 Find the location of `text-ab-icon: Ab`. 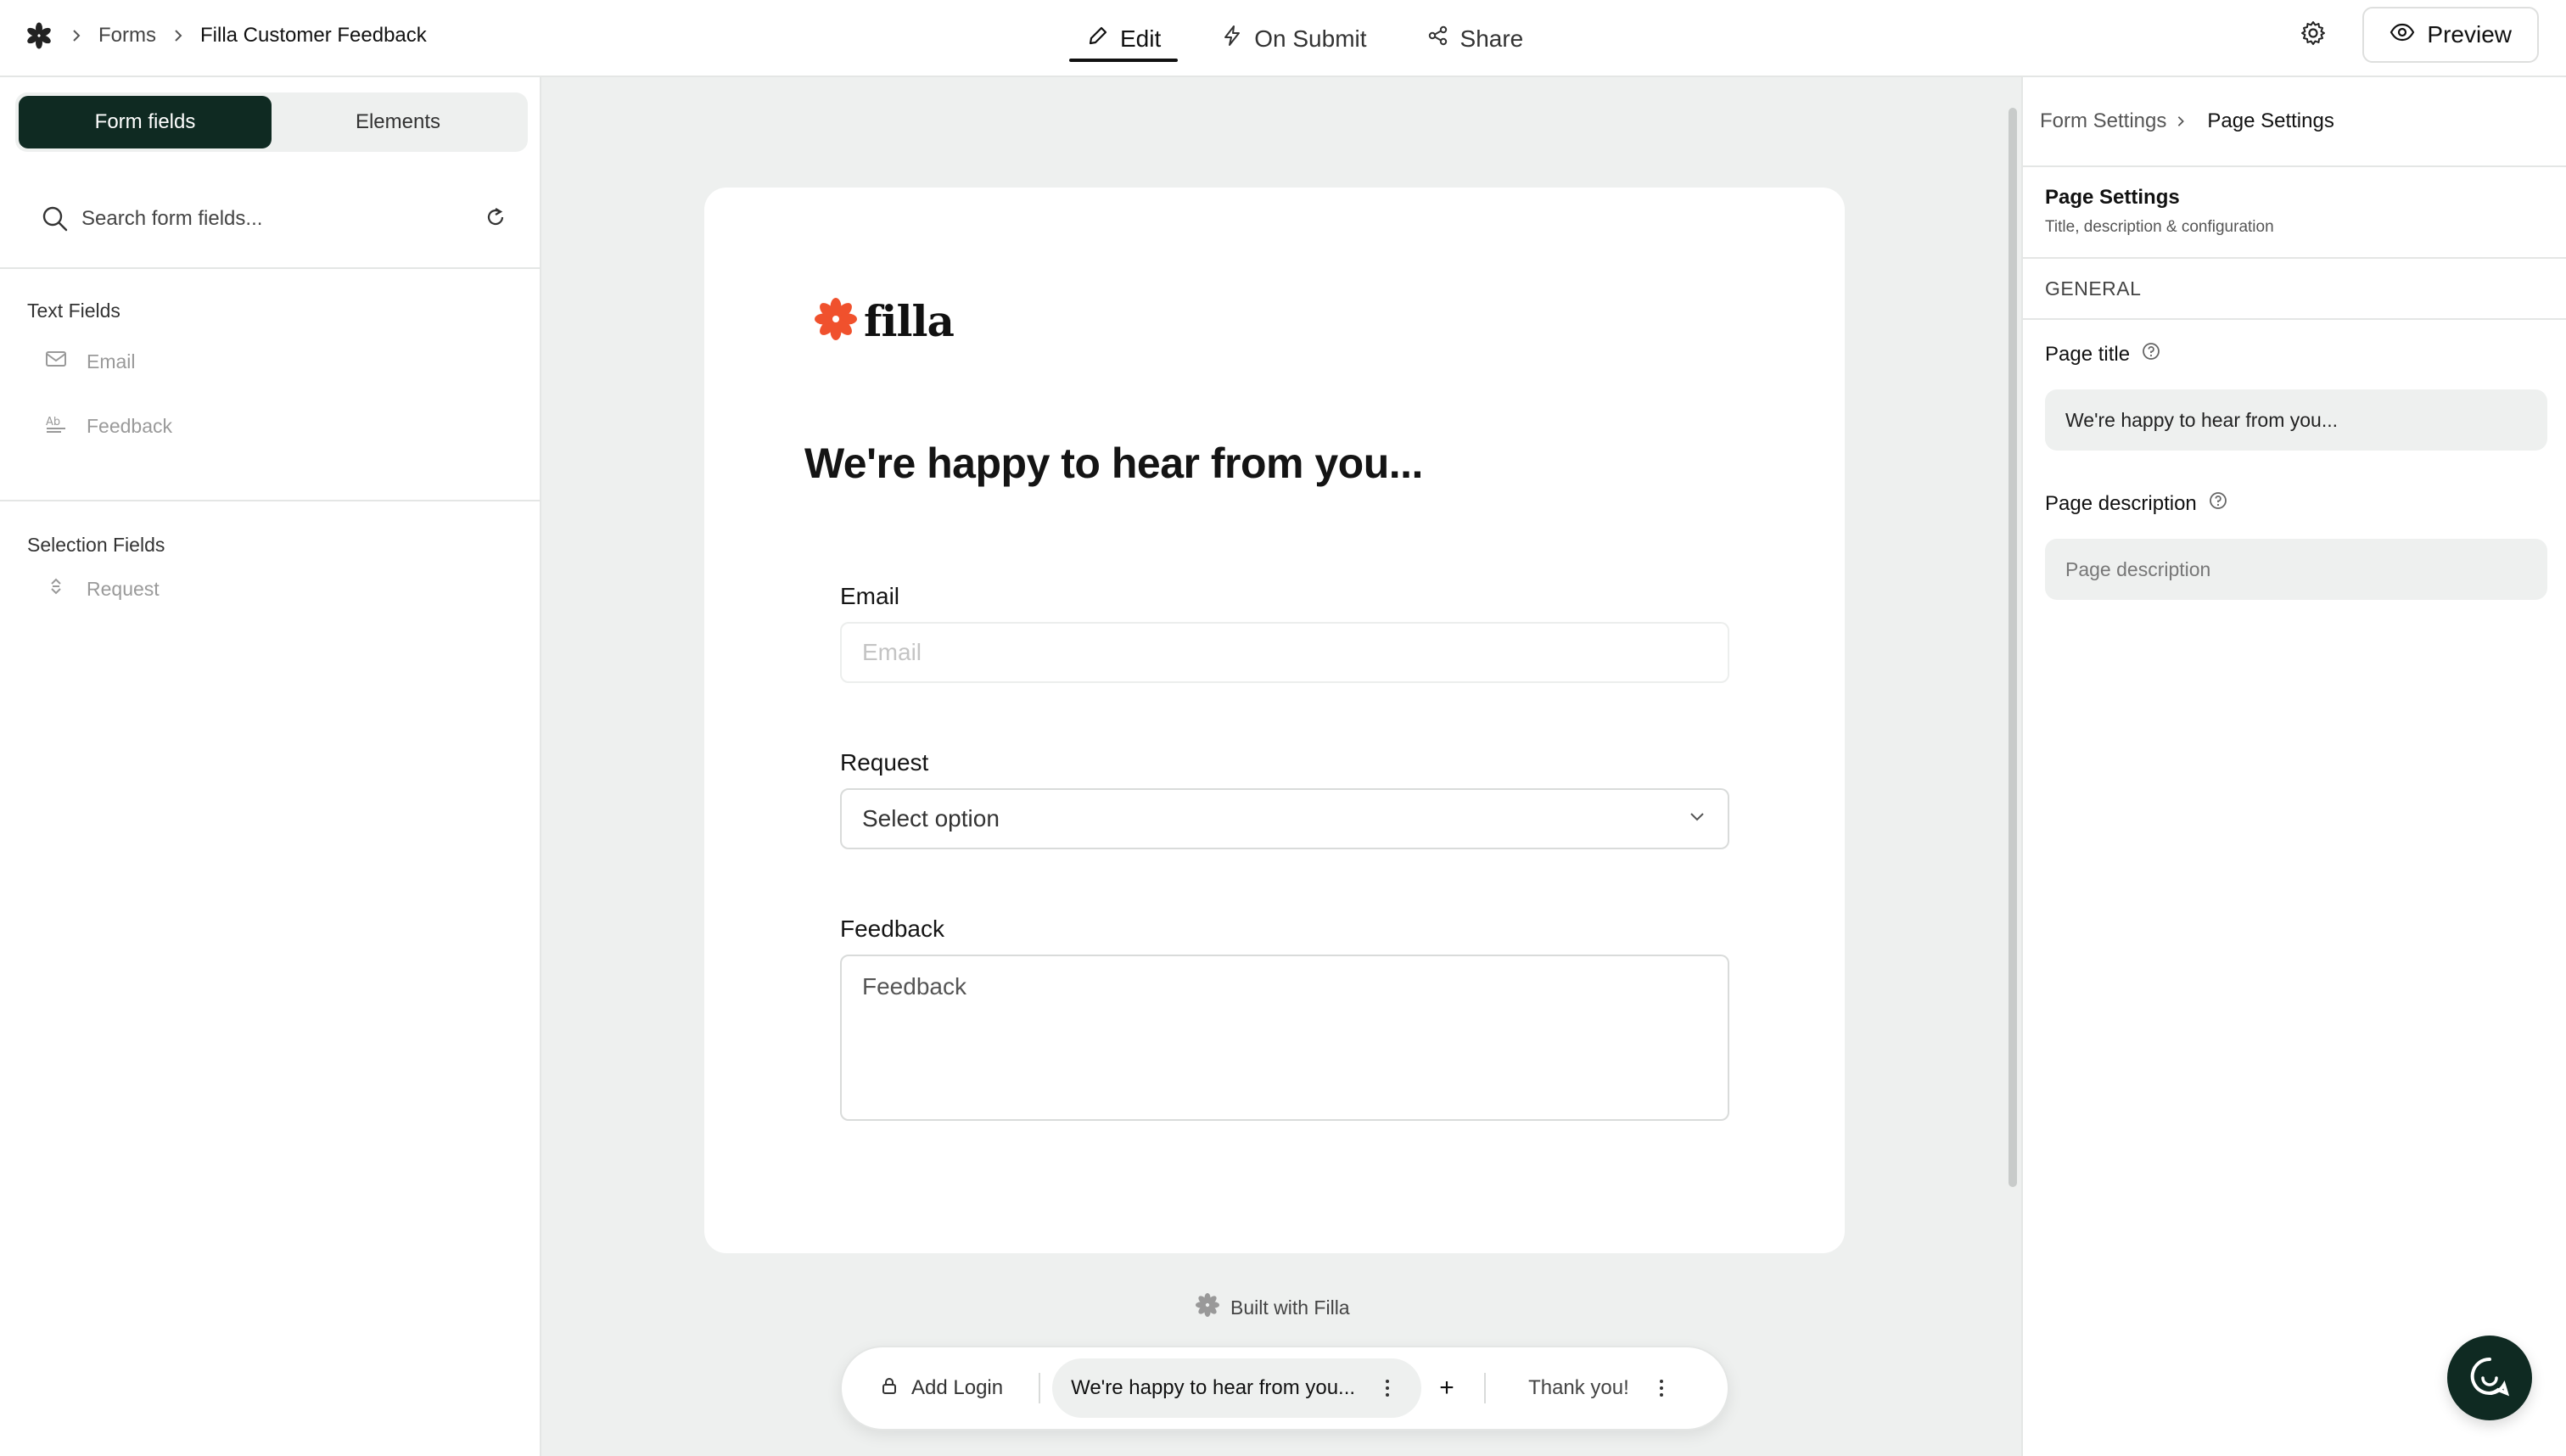

text-ab-icon: Ab is located at coordinates (56, 426).